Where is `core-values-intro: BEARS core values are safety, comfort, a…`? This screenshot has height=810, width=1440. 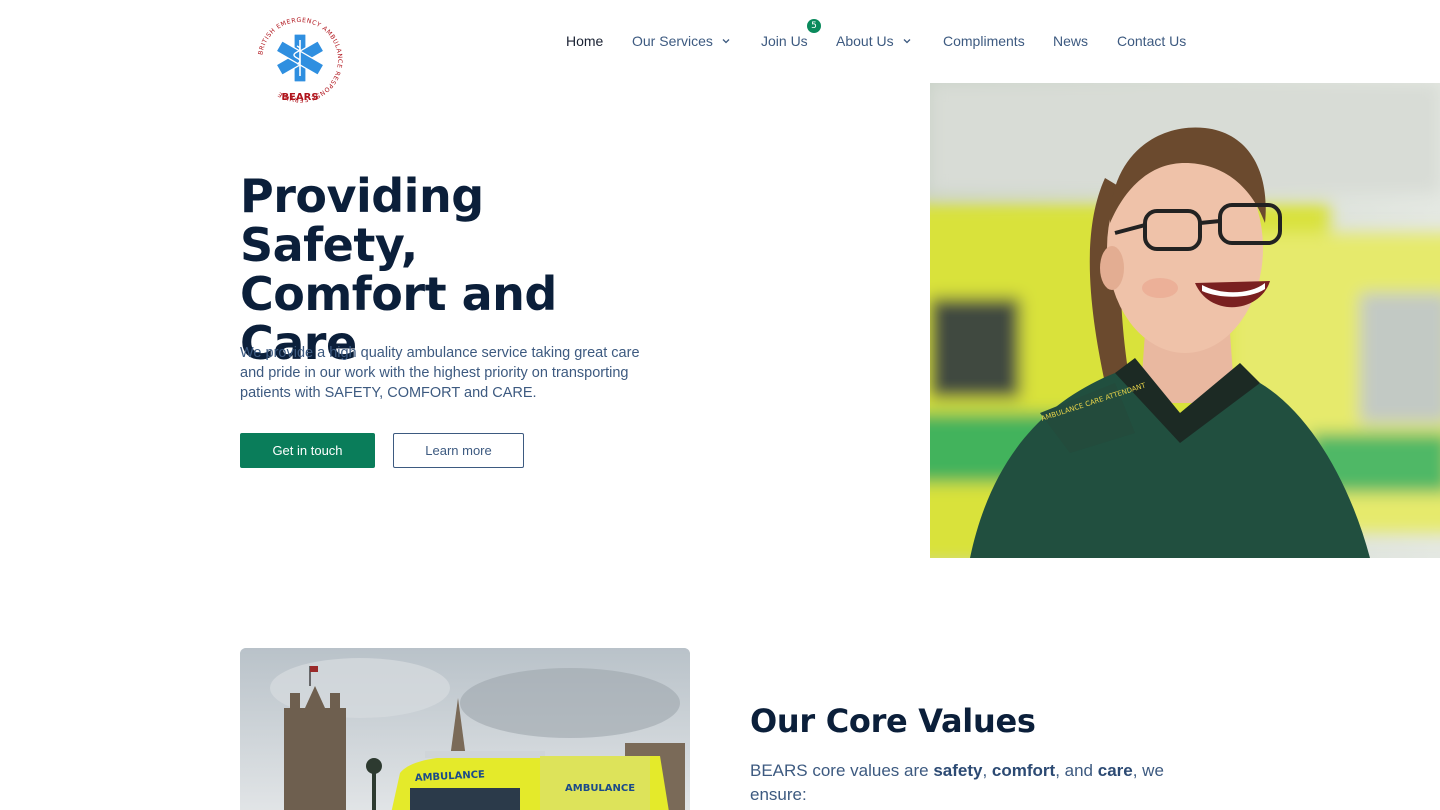 core-values-intro: BEARS core values are safety, comfort, a… is located at coordinates (970, 783).